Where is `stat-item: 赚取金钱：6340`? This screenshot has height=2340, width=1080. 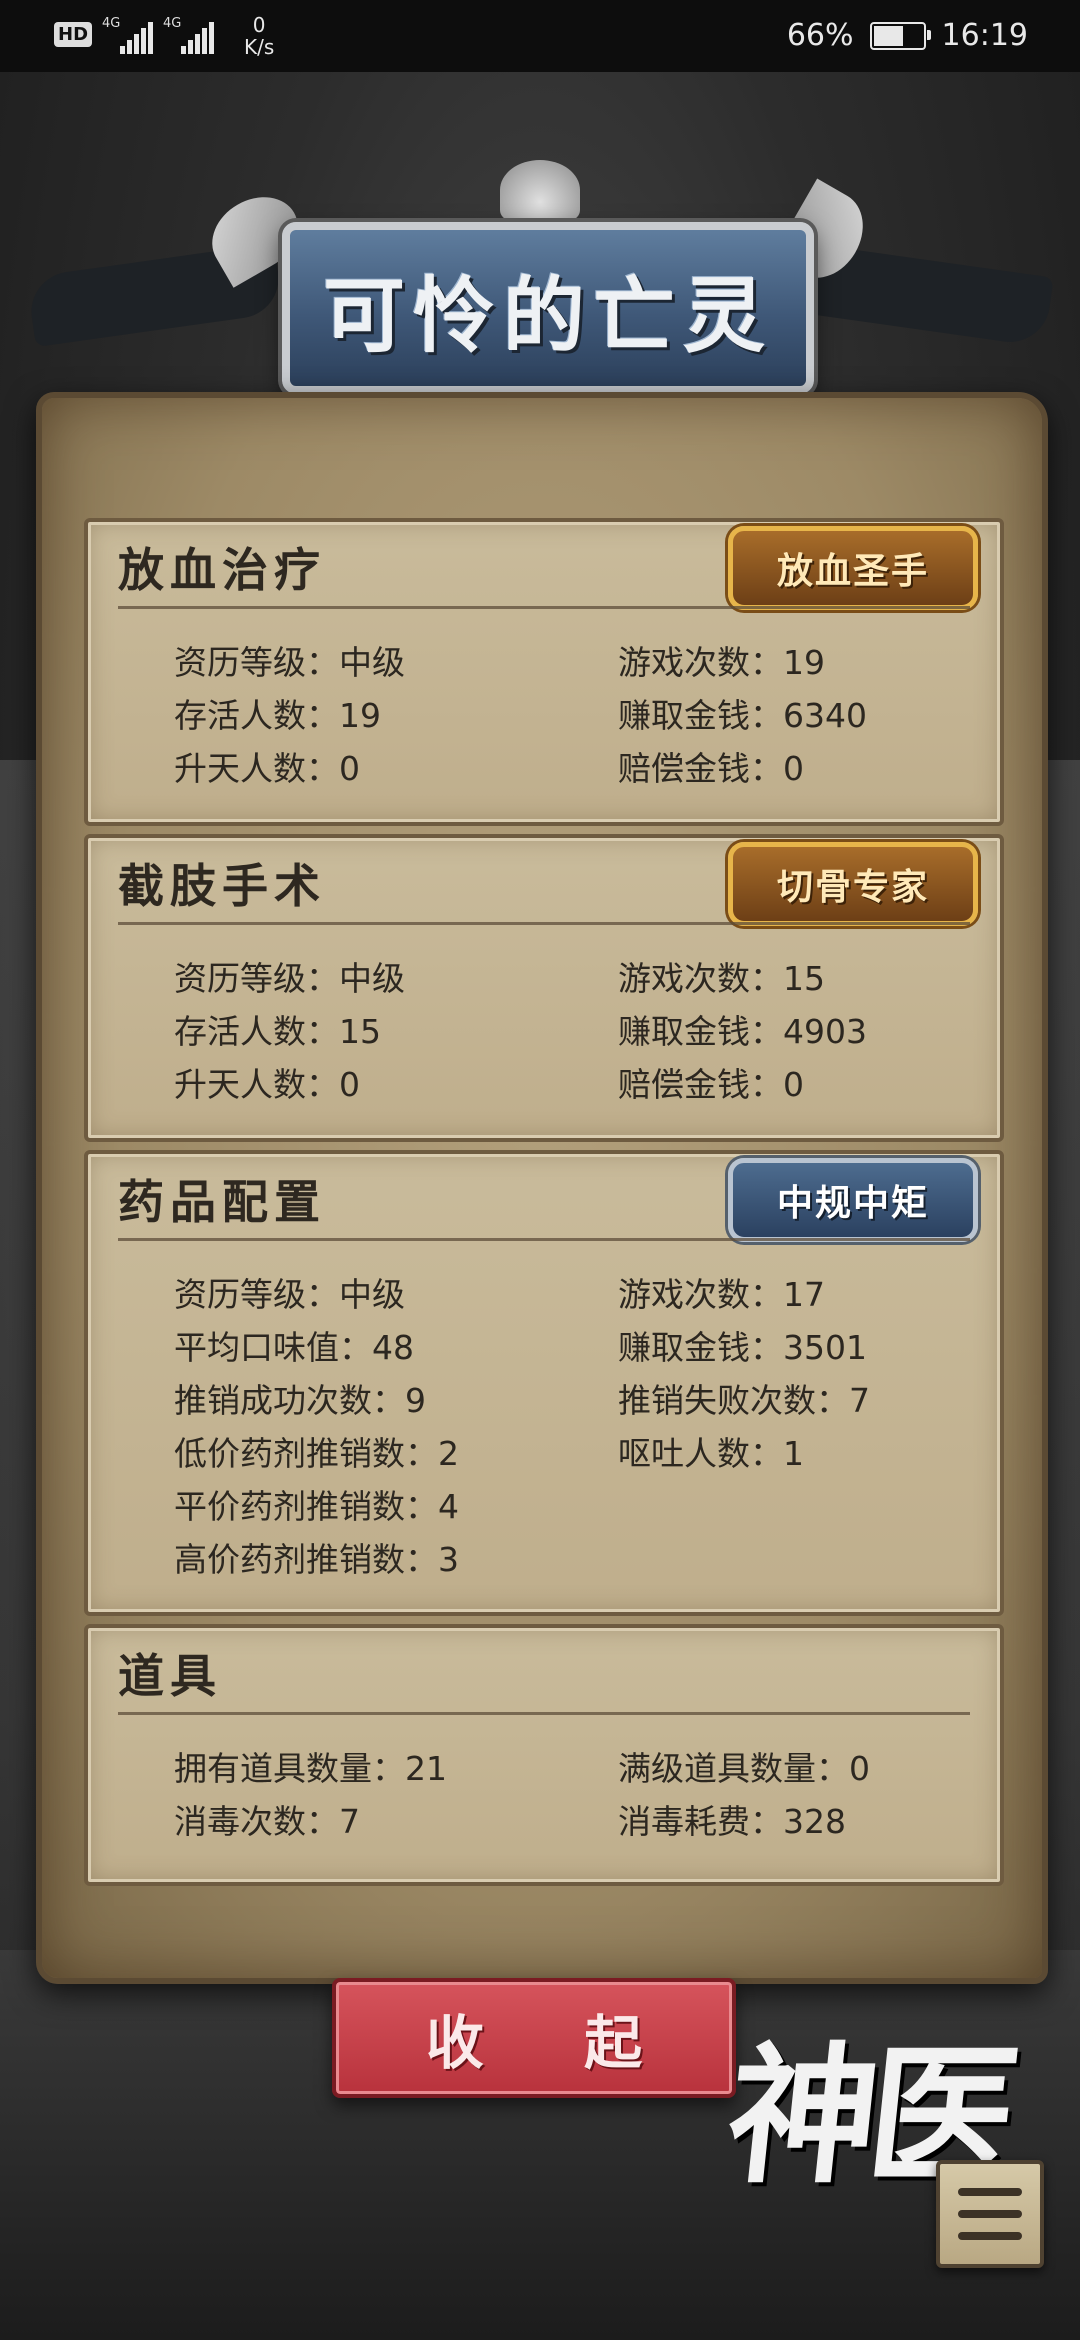
stat-item: 赚取金钱：6340 is located at coordinates (742, 715).